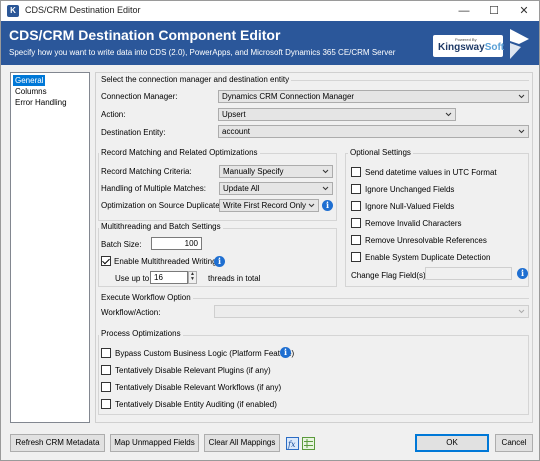 The height and width of the screenshot is (461, 540). I want to click on ignore-unchanged-label: Ignore Unchanged Fields, so click(410, 189).